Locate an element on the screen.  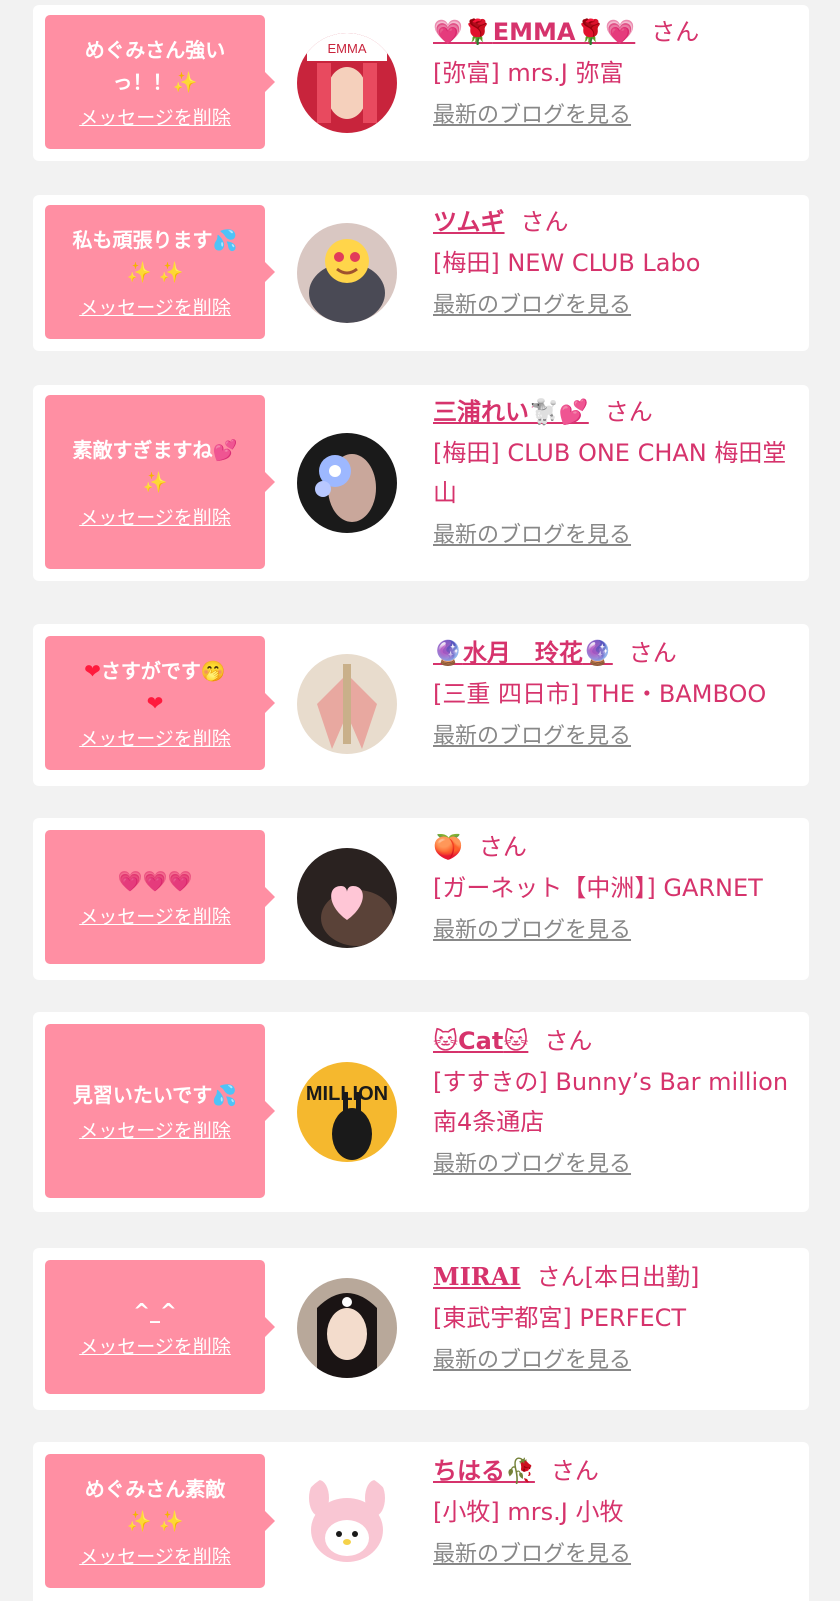
message-text: めぐみさん素敵 ✨ ✨ is located at coordinates (155, 1505).